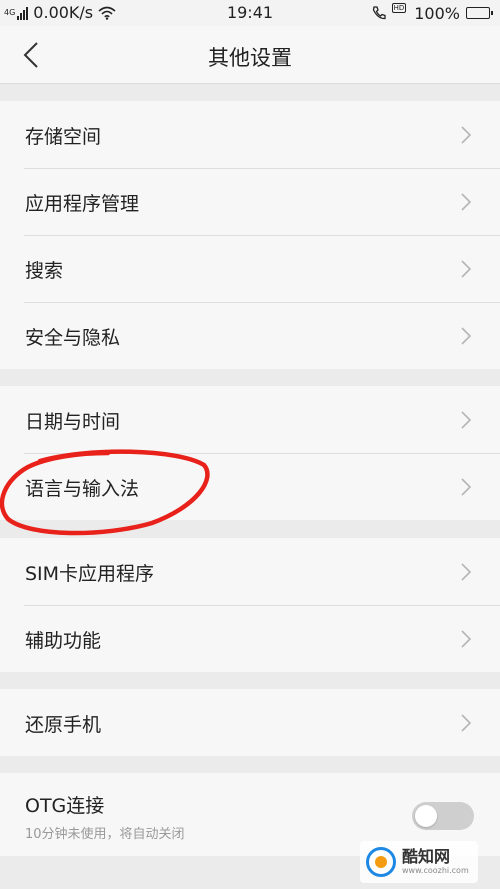 The image size is (500, 889). Describe the element at coordinates (65, 806) in the screenshot. I see `settings-item-label: OTG连接` at that location.